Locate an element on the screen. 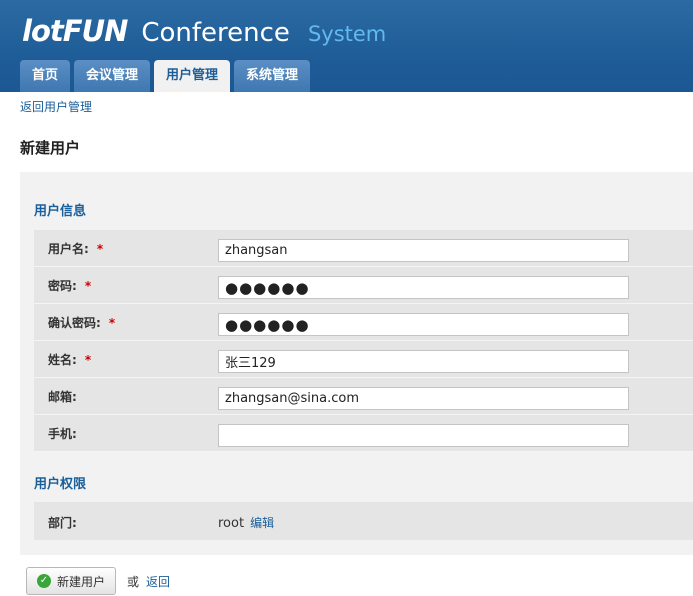  return-link: 返回 is located at coordinates (158, 581).